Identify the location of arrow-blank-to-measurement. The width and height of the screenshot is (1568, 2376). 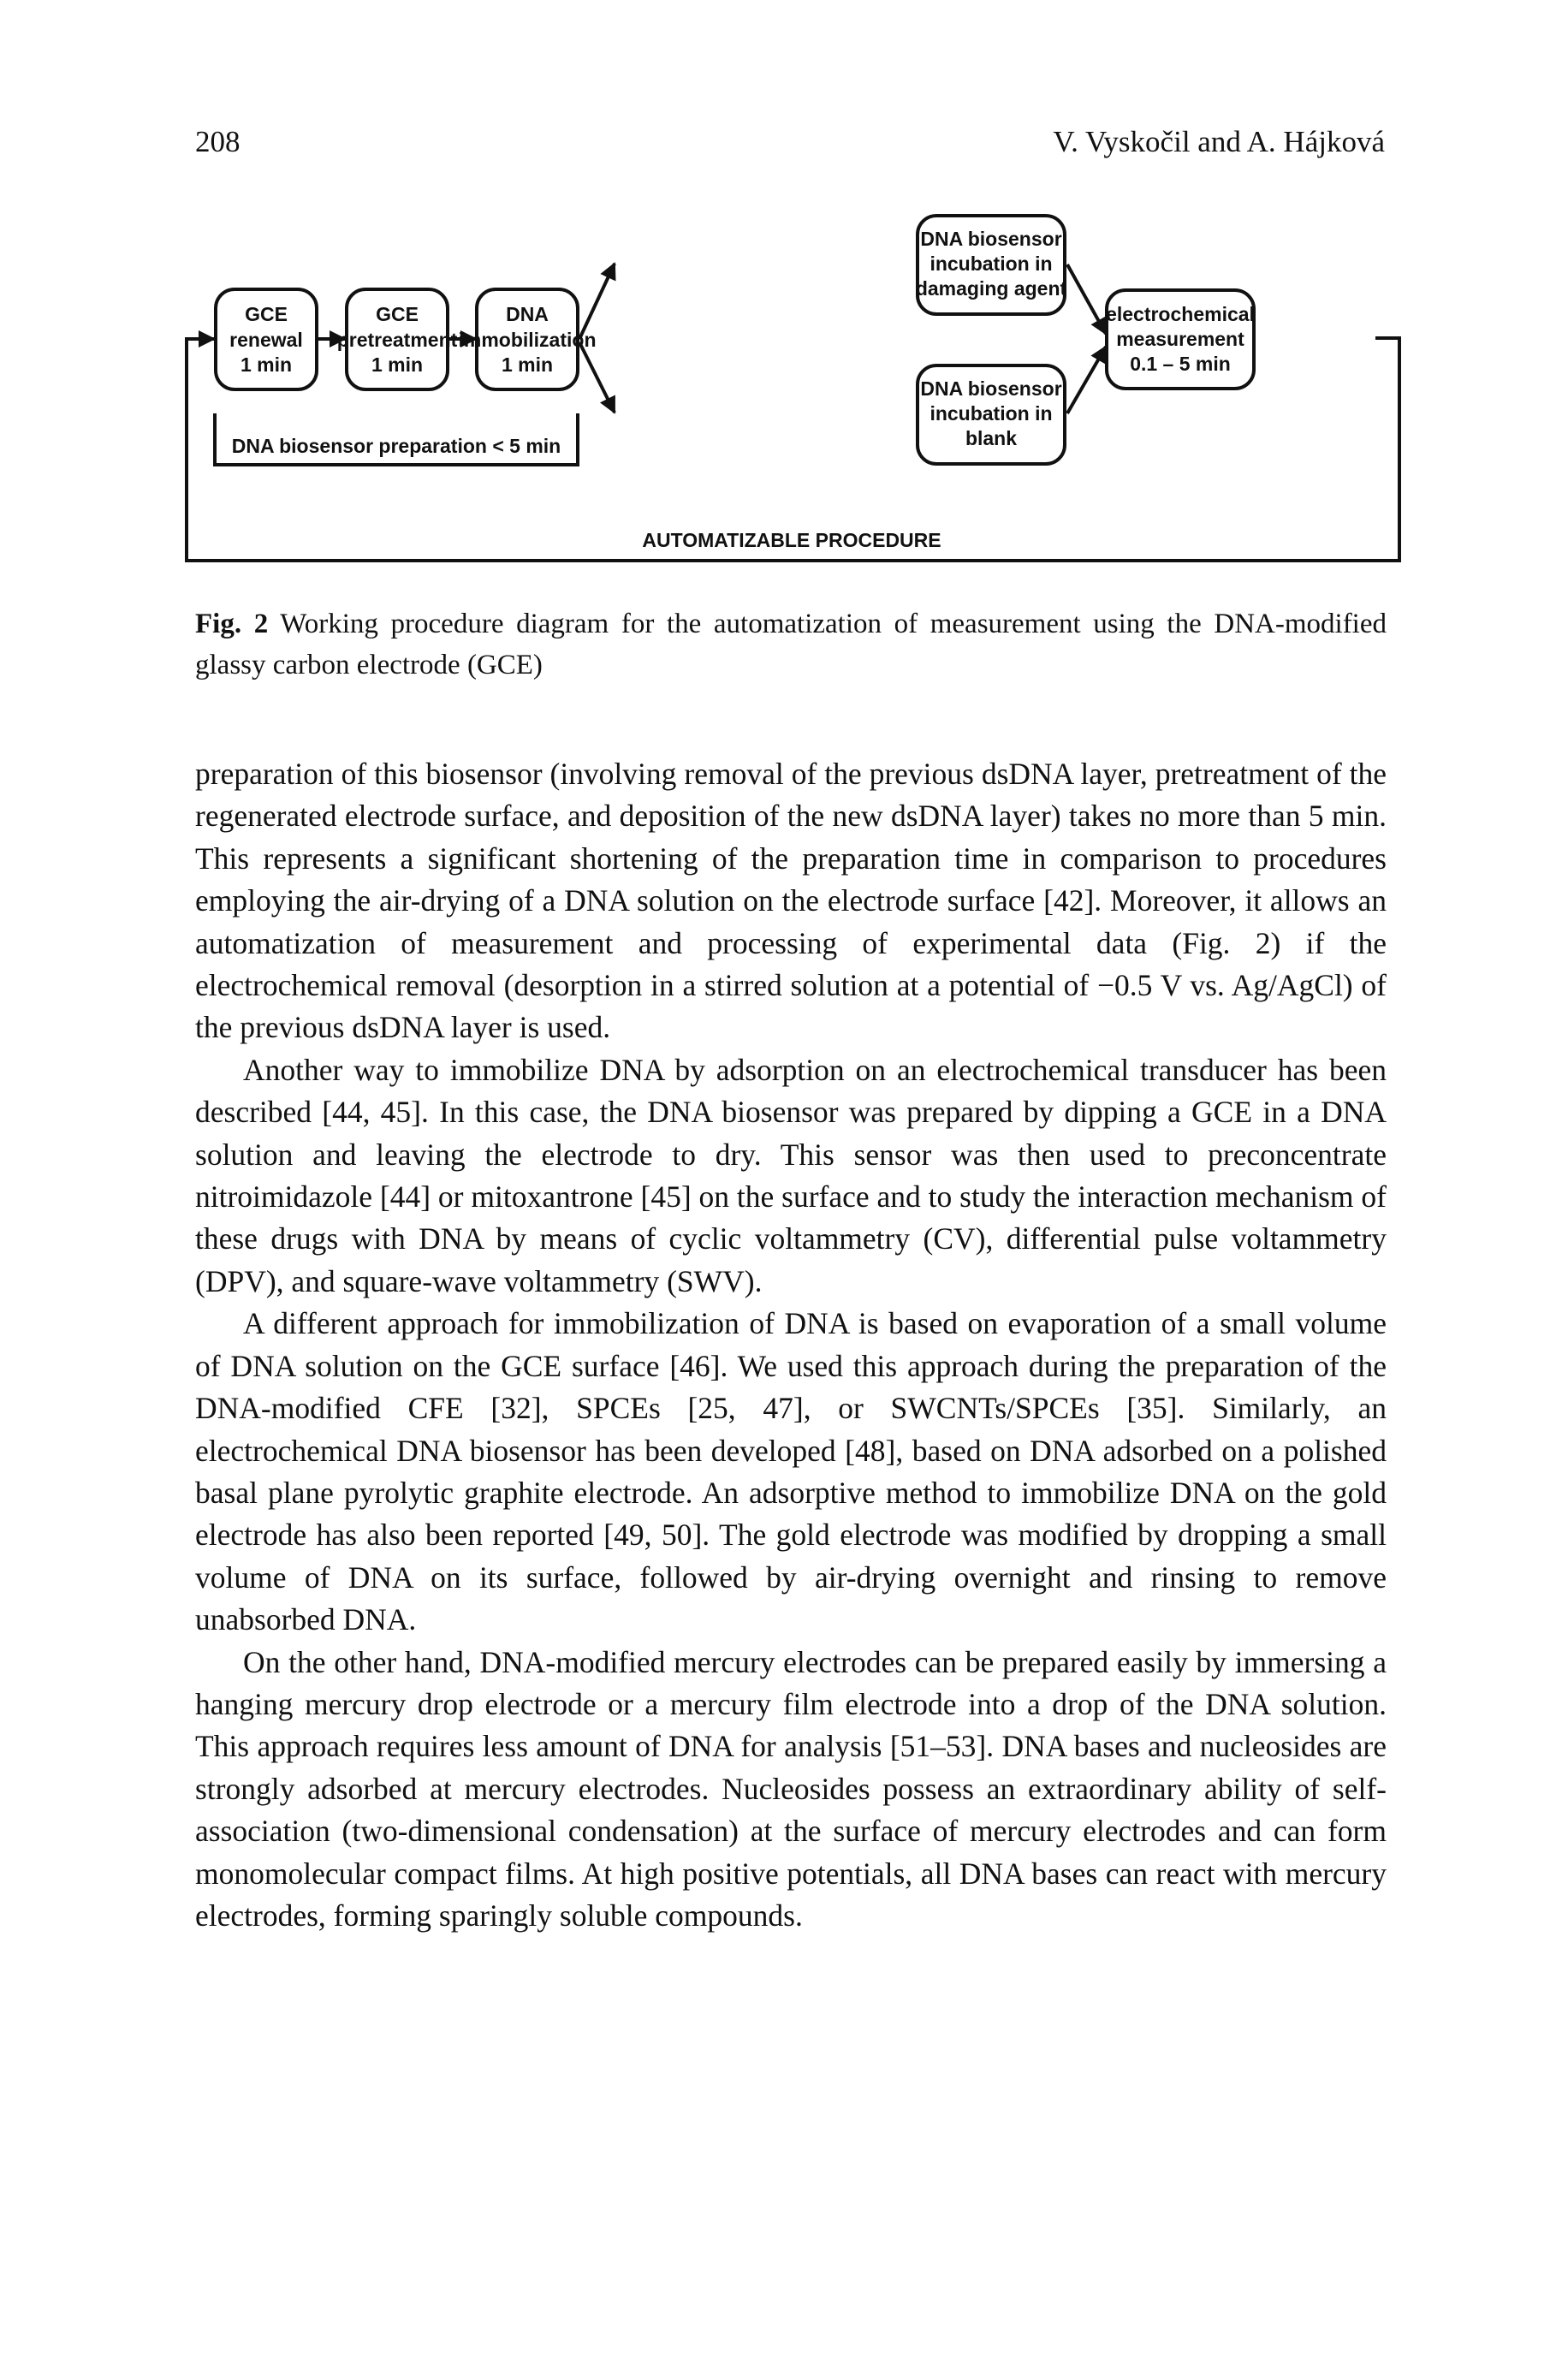
(1087, 379).